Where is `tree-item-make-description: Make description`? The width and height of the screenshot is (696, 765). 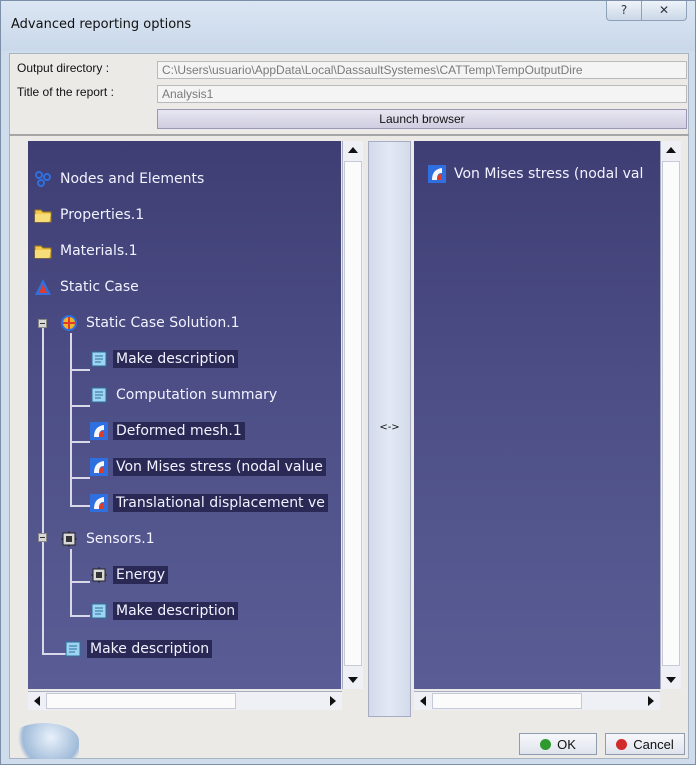
tree-item-make-description: Make description is located at coordinates (164, 359).